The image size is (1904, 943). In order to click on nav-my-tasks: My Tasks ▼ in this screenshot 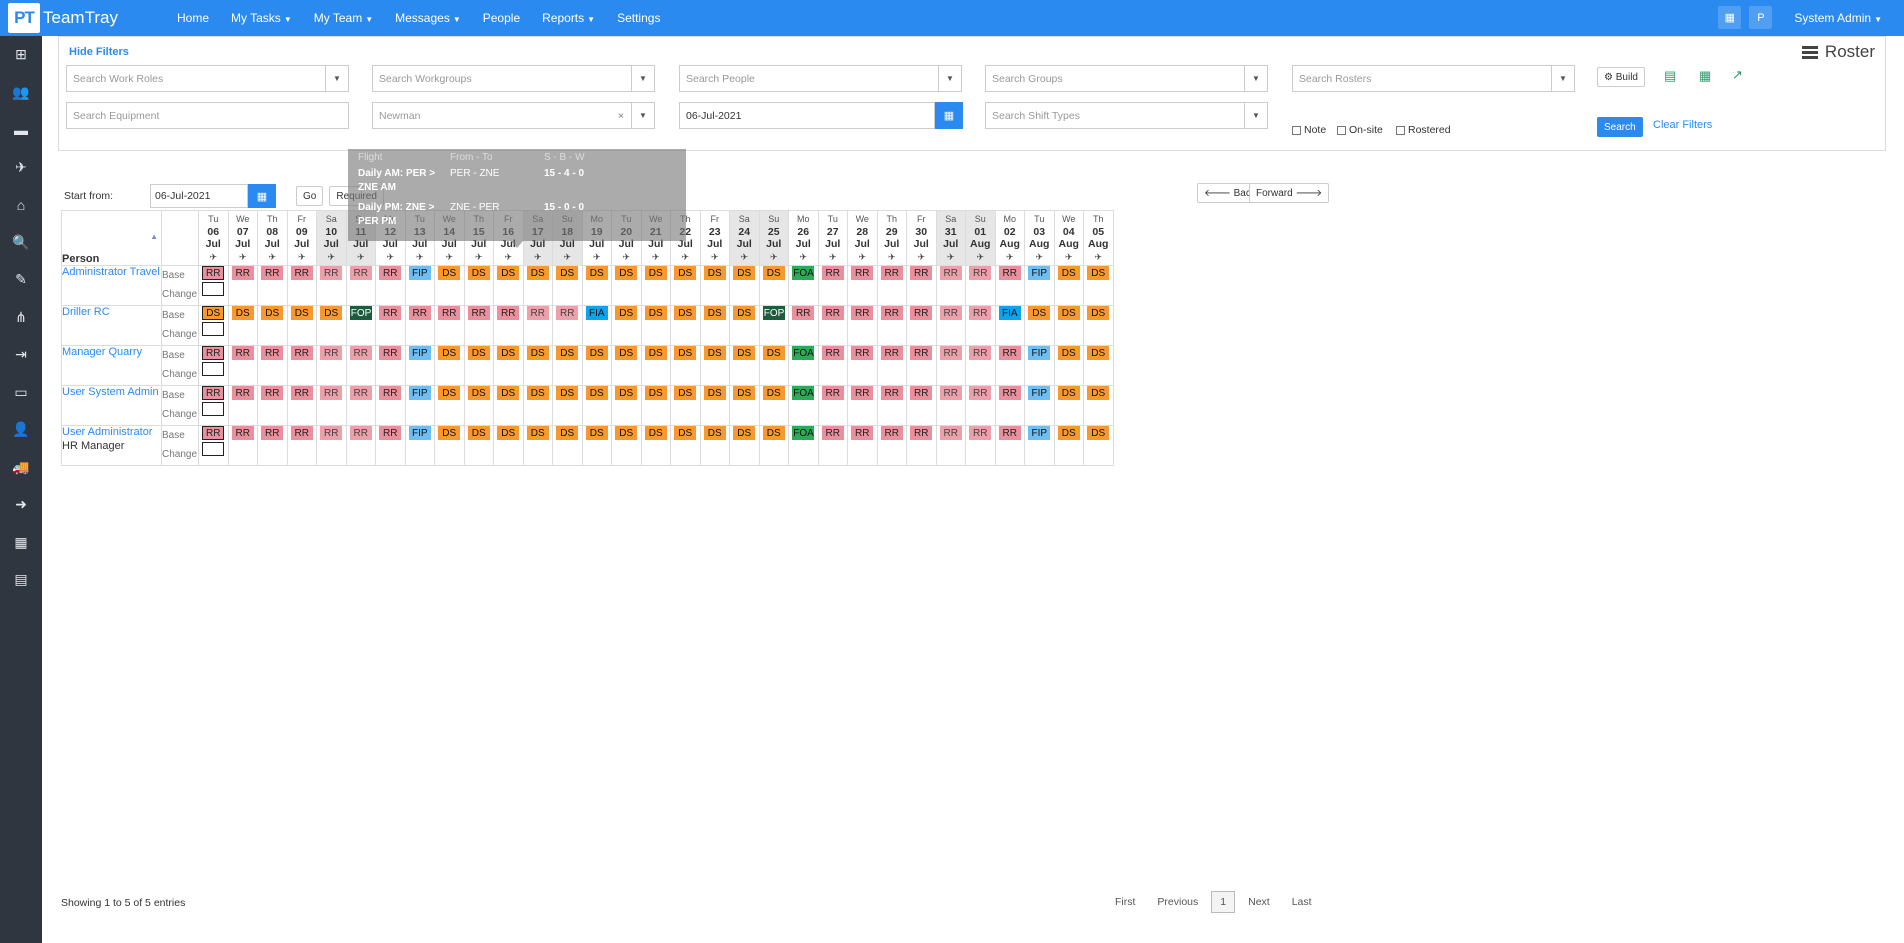, I will do `click(261, 18)`.